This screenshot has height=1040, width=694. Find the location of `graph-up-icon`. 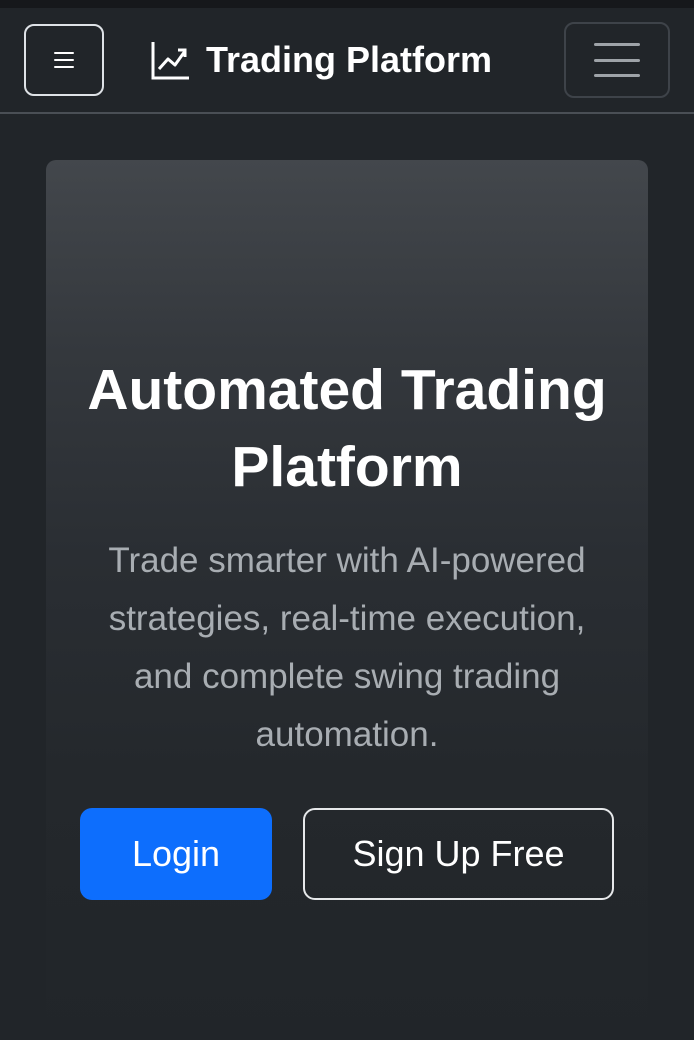

graph-up-icon is located at coordinates (170, 61).